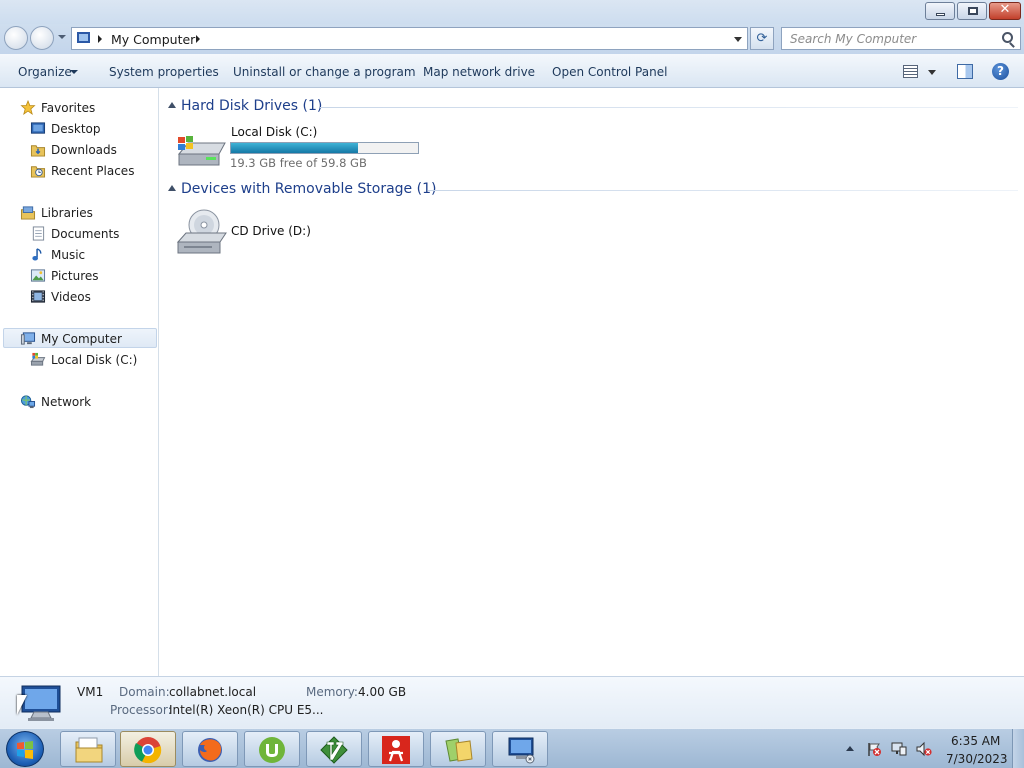 The width and height of the screenshot is (1024, 768). What do you see at coordinates (940, 11) in the screenshot?
I see `minimize-button` at bounding box center [940, 11].